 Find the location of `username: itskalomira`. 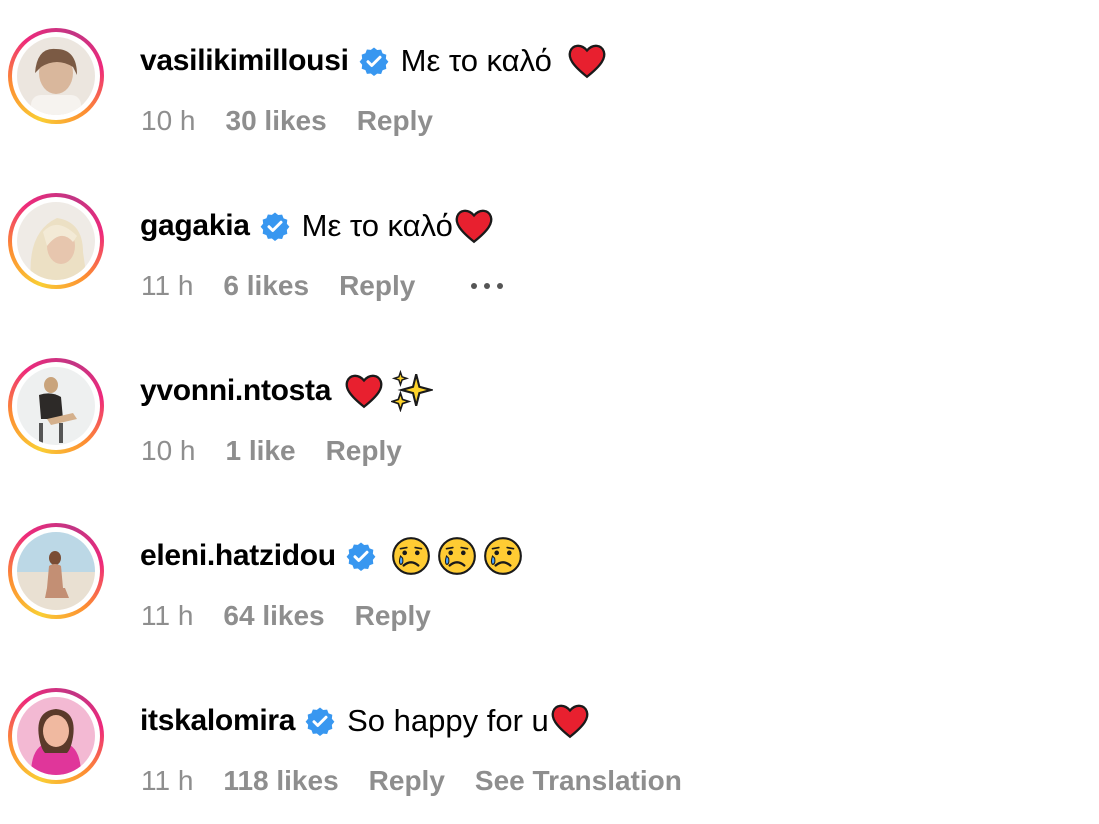

username: itskalomira is located at coordinates (217, 721).